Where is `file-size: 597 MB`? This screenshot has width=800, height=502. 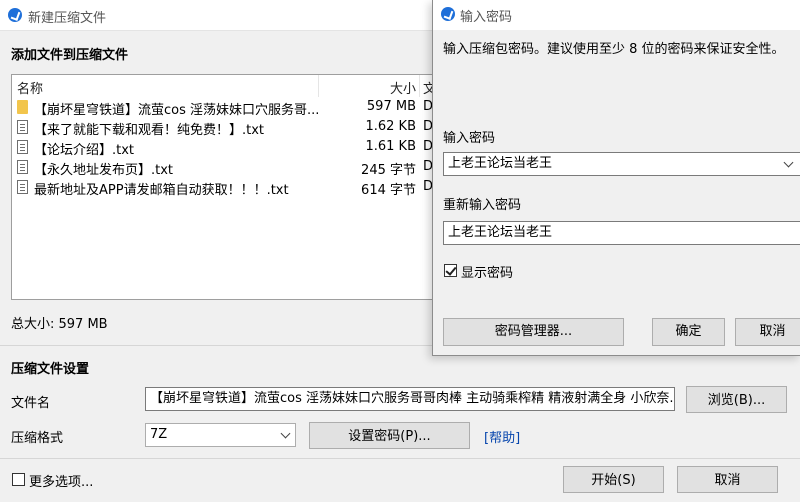 file-size: 597 MB is located at coordinates (391, 106).